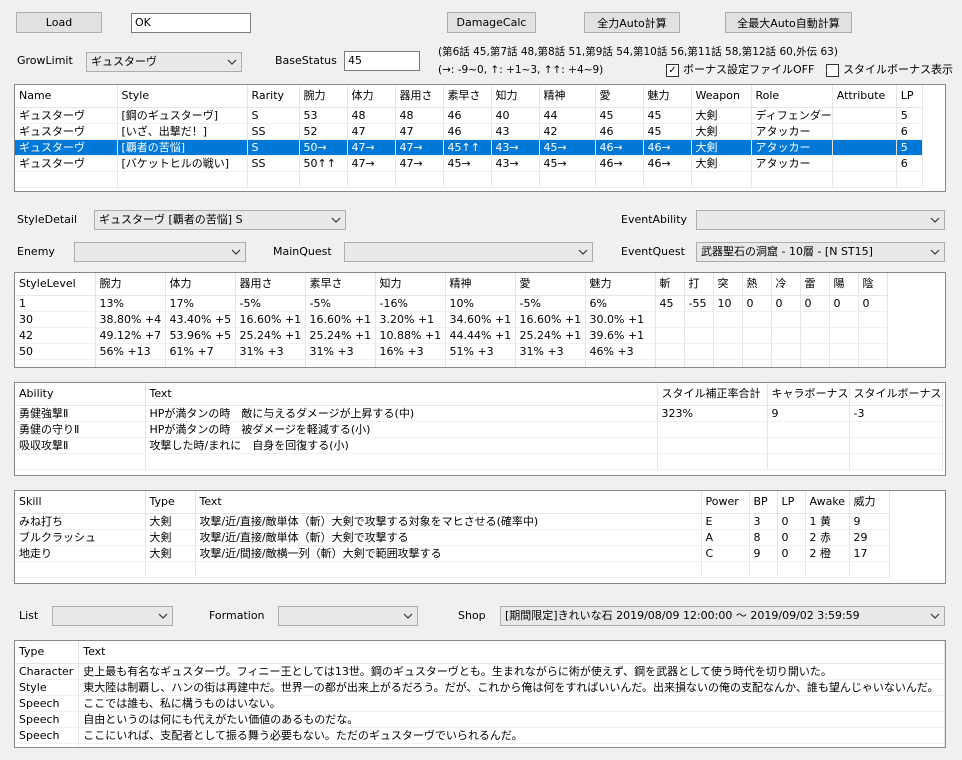 This screenshot has height=760, width=962. I want to click on event-ability-label: EventAbility, so click(654, 219).